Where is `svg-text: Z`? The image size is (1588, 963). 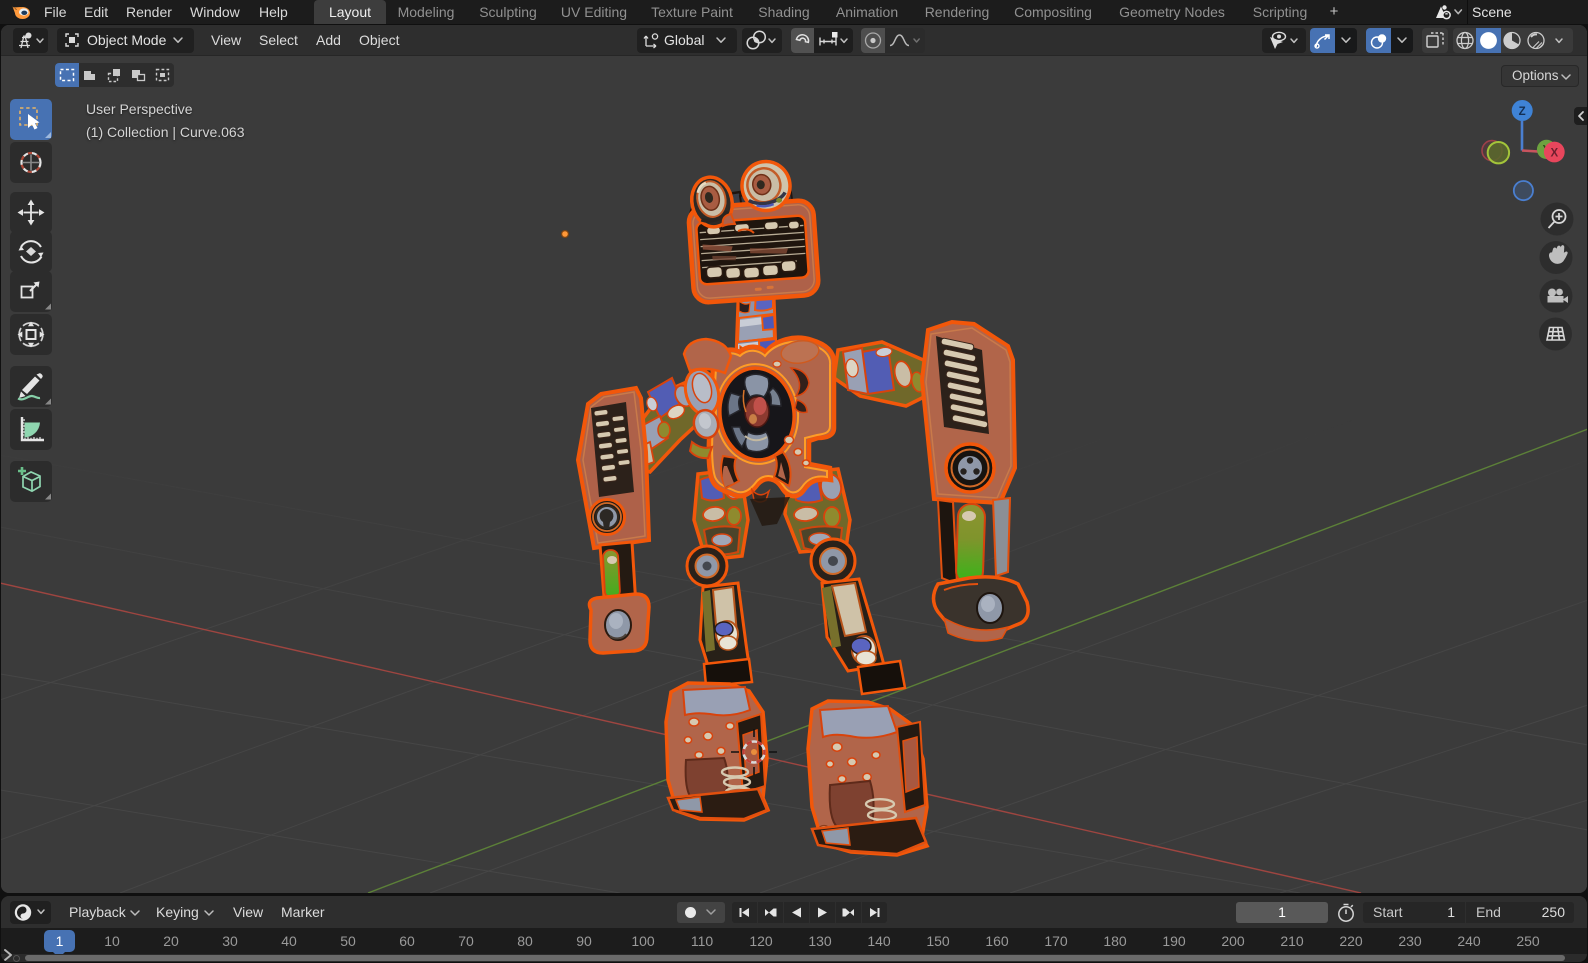 svg-text: Z is located at coordinates (1522, 112).